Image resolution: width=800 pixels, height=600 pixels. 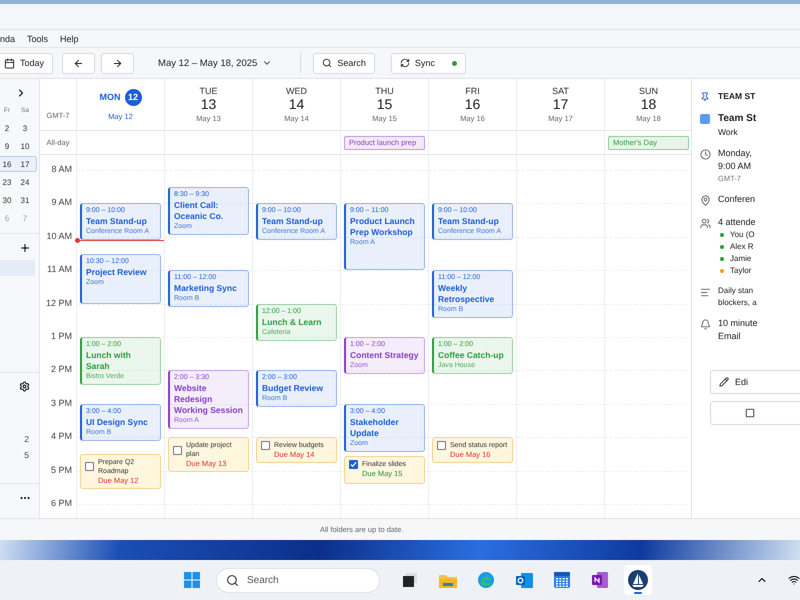 I want to click on reminder-text: Email, so click(x=730, y=336).